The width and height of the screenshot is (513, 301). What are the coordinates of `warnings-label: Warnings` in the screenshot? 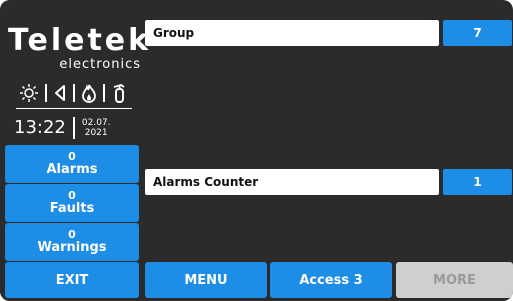 It's located at (72, 247).